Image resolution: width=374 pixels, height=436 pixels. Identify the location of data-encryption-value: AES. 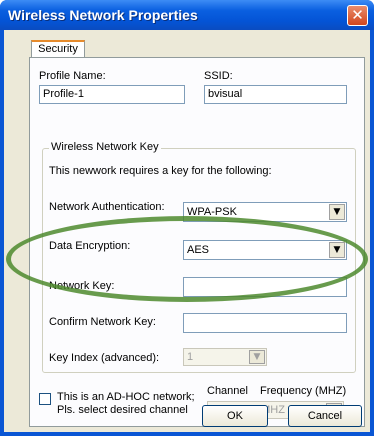
(198, 250).